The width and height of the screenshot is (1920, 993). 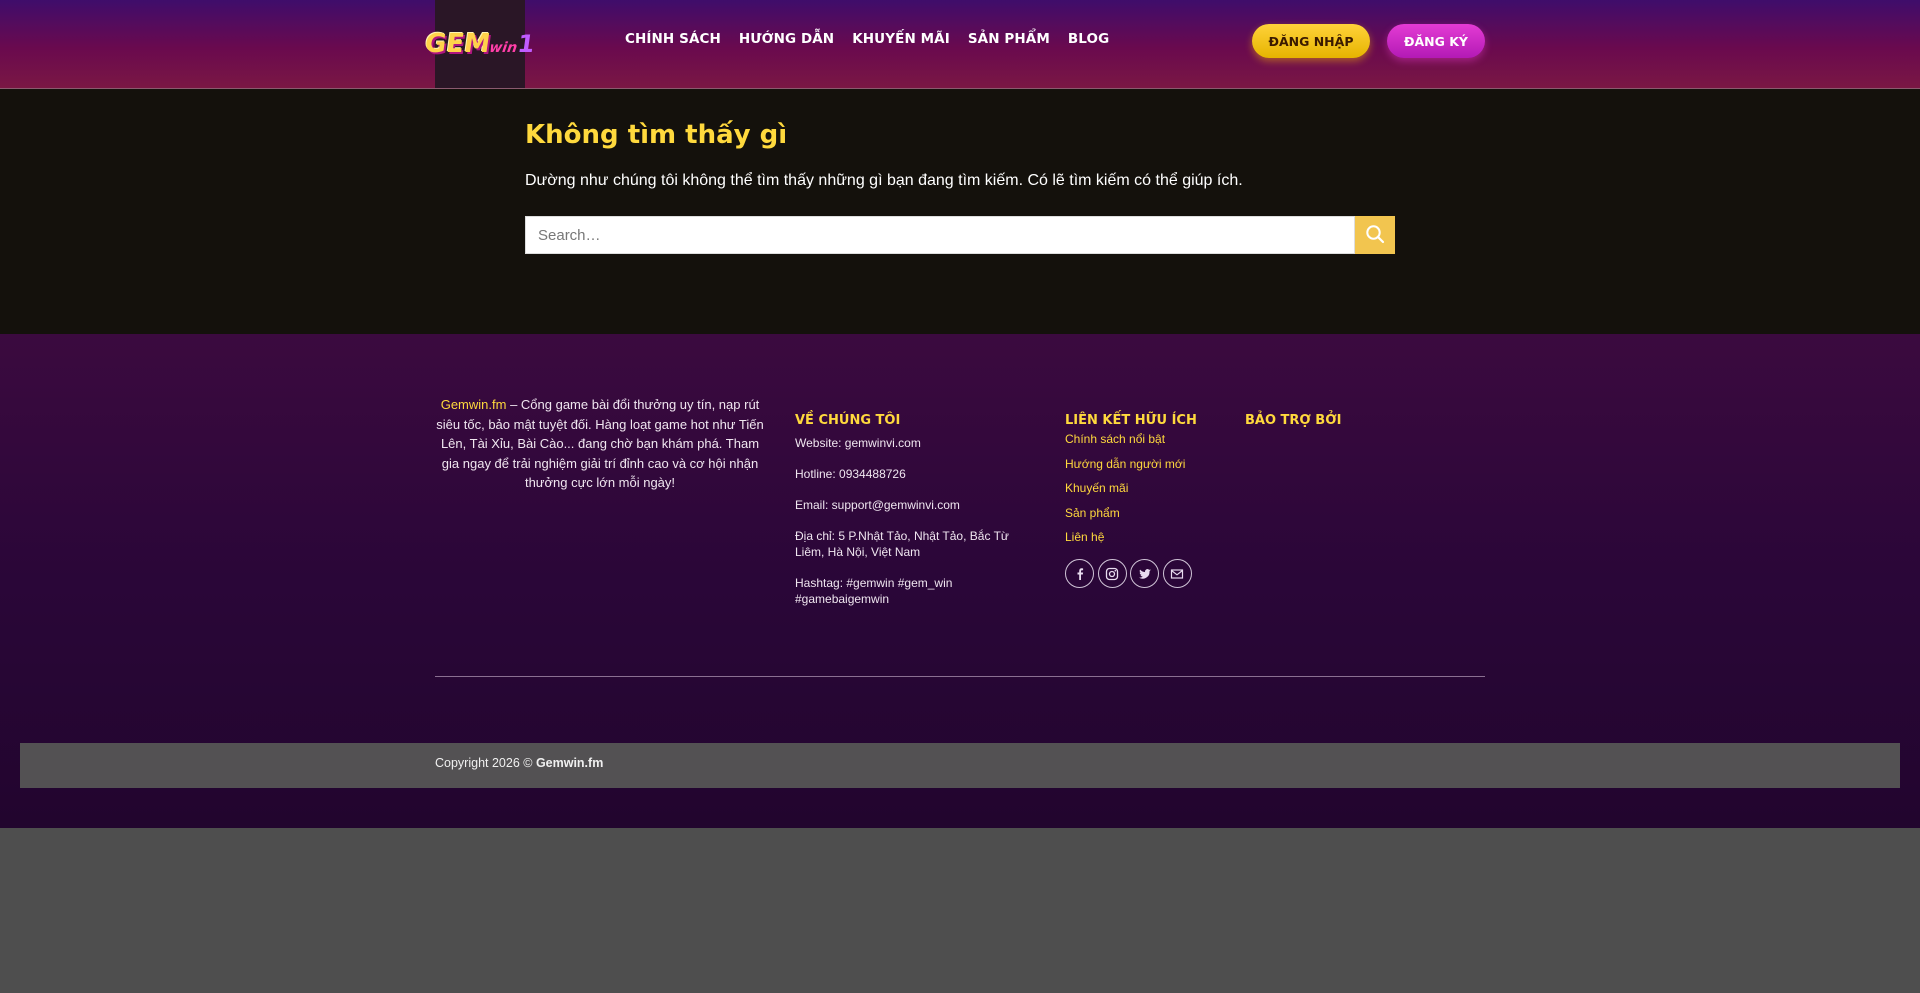 I want to click on footer-hashtag: Hashtag: #gemwin #gem_win #gamebaigemwin, so click(x=874, y=591).